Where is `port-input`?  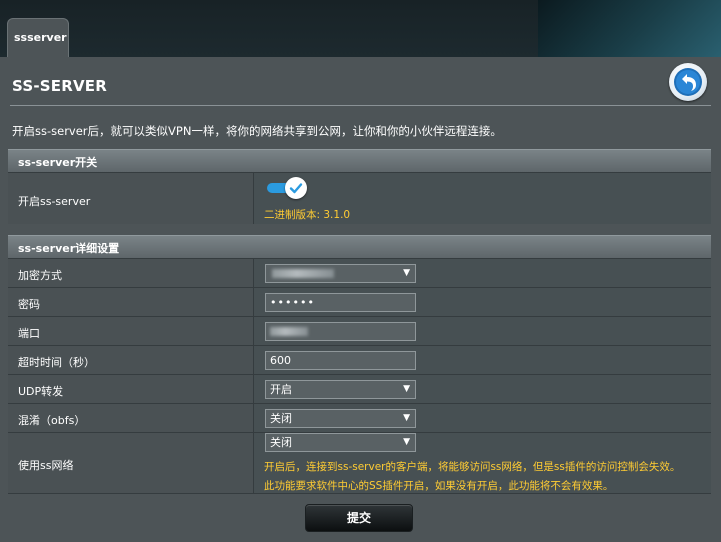 port-input is located at coordinates (340, 331).